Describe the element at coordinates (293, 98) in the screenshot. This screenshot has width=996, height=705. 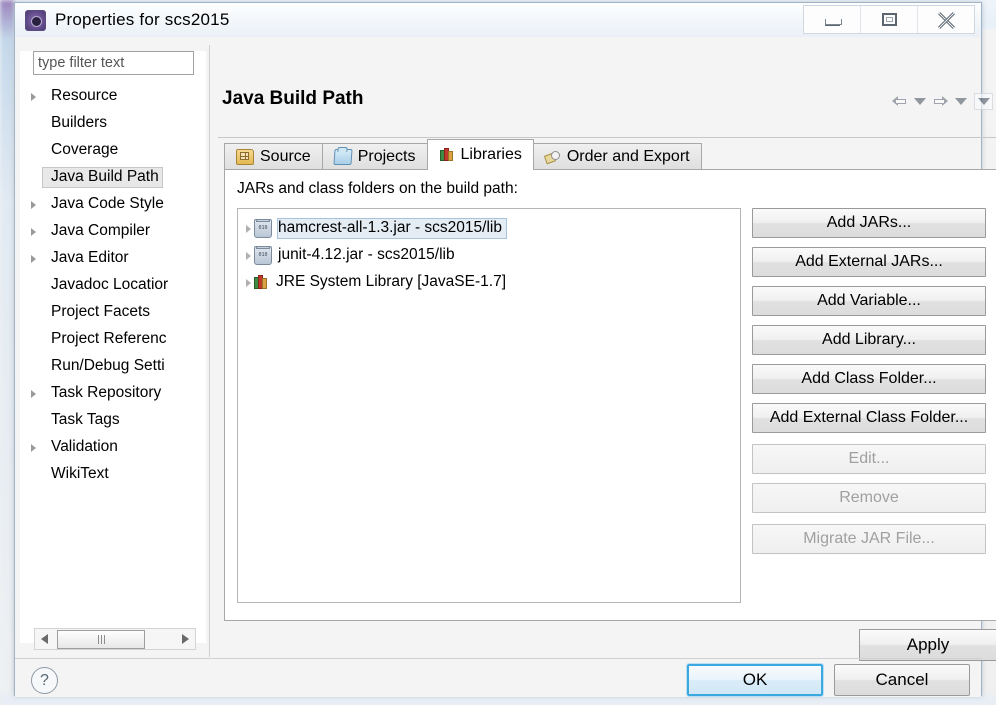
I see `page-title: Java Build Path` at that location.